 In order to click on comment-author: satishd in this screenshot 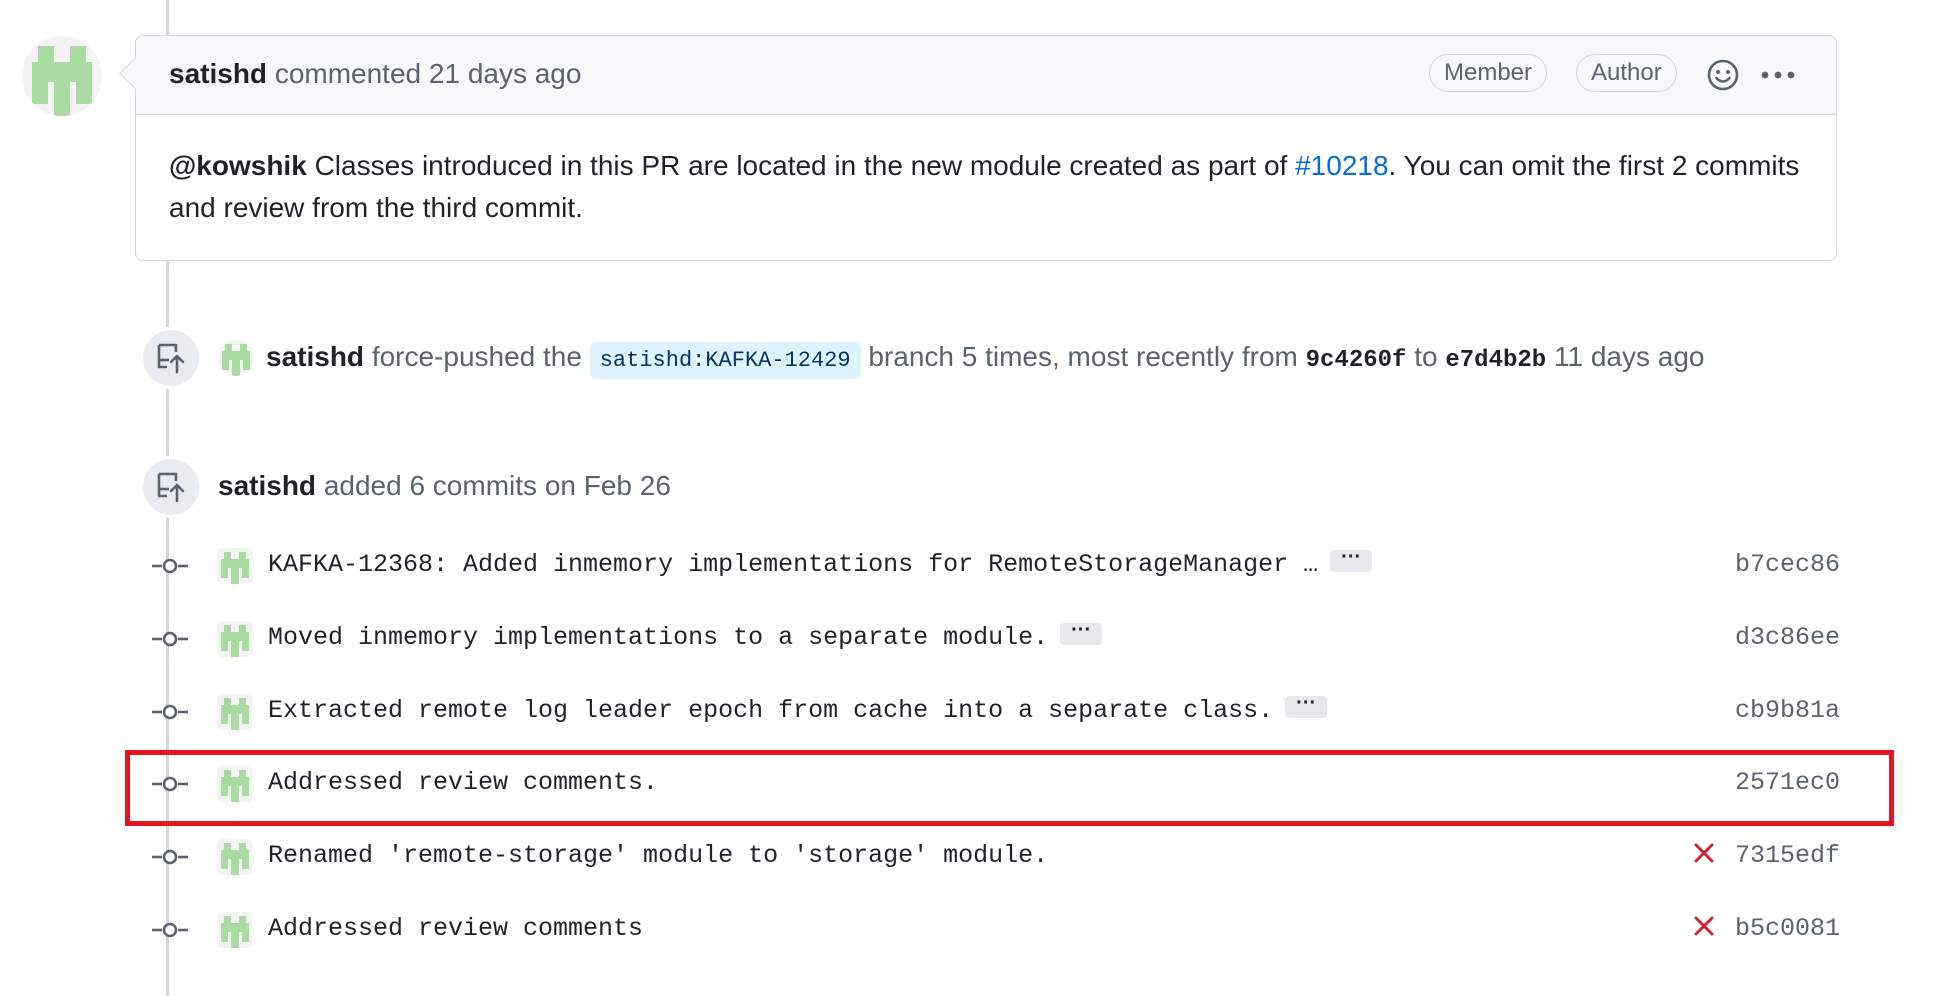, I will do `click(218, 73)`.